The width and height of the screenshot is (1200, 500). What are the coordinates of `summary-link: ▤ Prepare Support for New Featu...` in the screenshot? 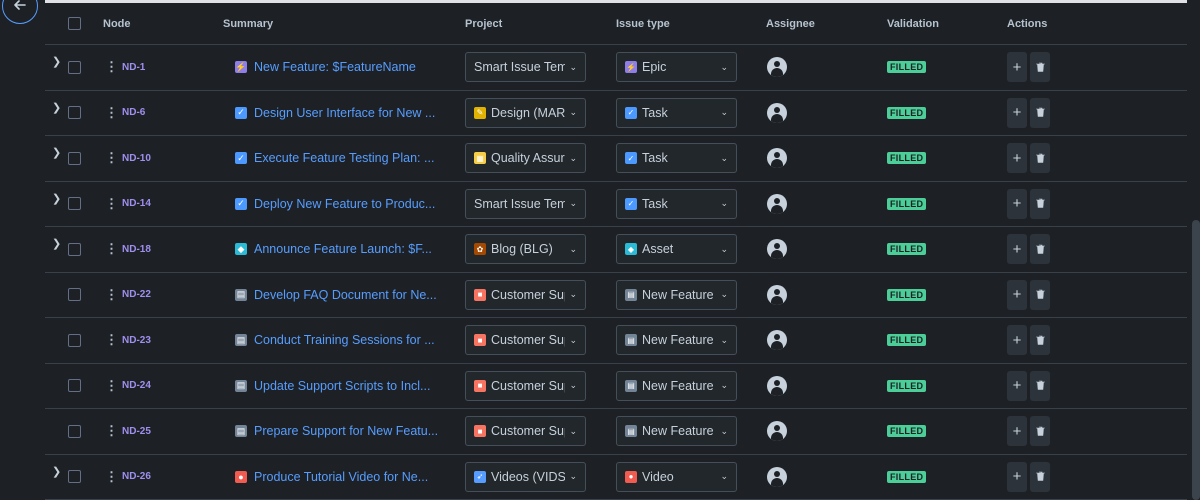 It's located at (336, 431).